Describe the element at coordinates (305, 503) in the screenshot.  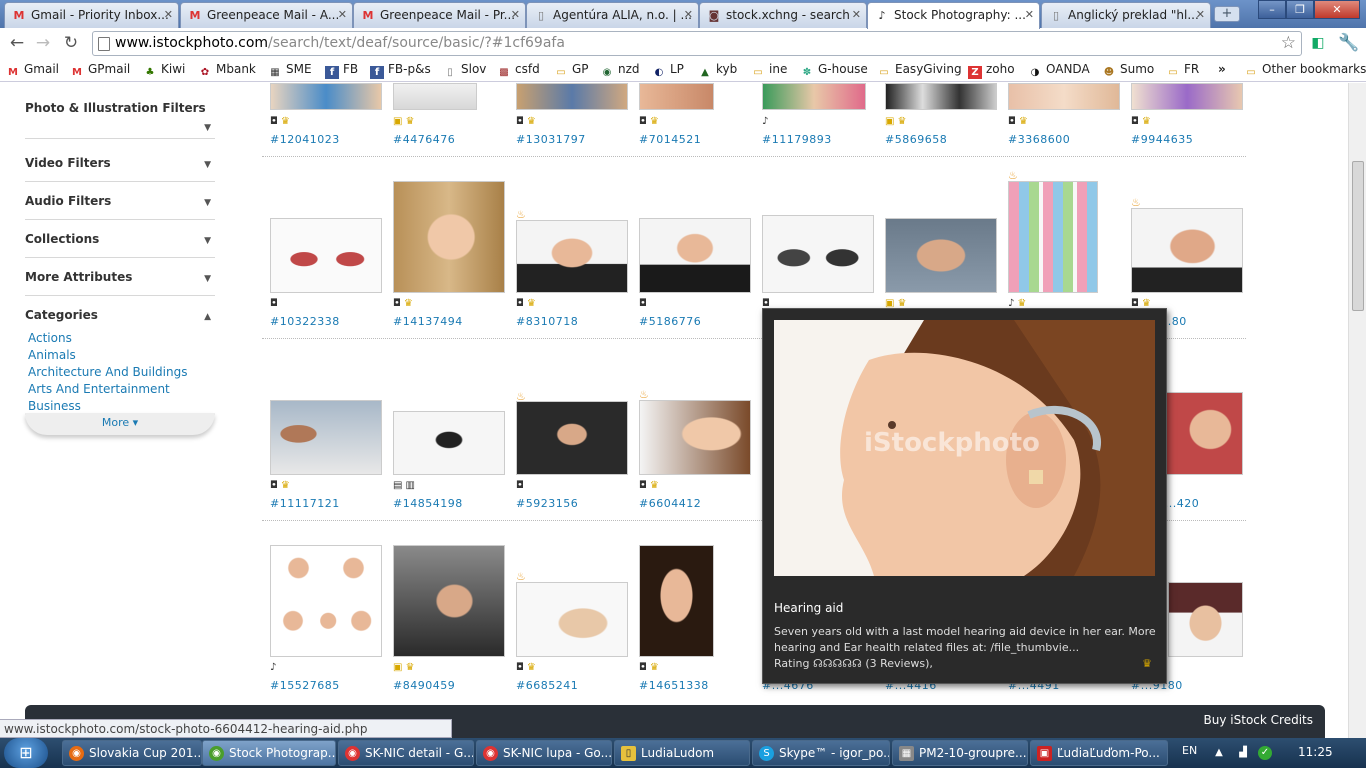
I see `file-id-link: #11117121` at that location.